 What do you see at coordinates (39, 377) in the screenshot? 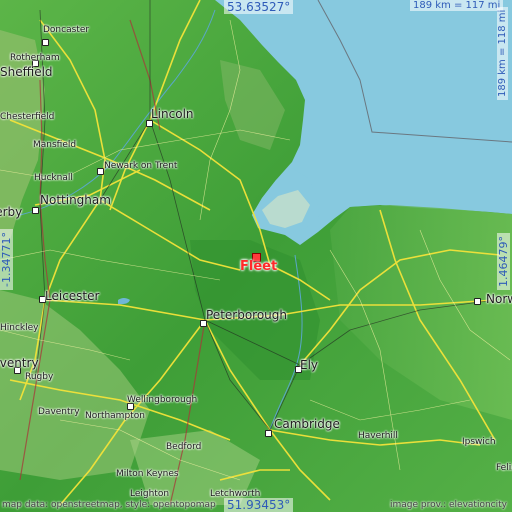
I see `place-label-rugby: Rugby` at bounding box center [39, 377].